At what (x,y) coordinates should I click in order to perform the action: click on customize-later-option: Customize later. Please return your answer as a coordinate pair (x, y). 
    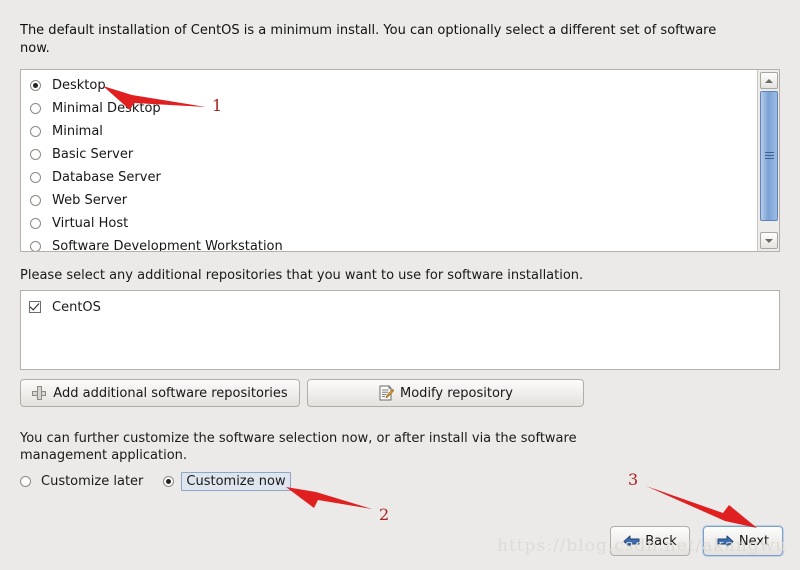
    Looking at the image, I should click on (81, 481).